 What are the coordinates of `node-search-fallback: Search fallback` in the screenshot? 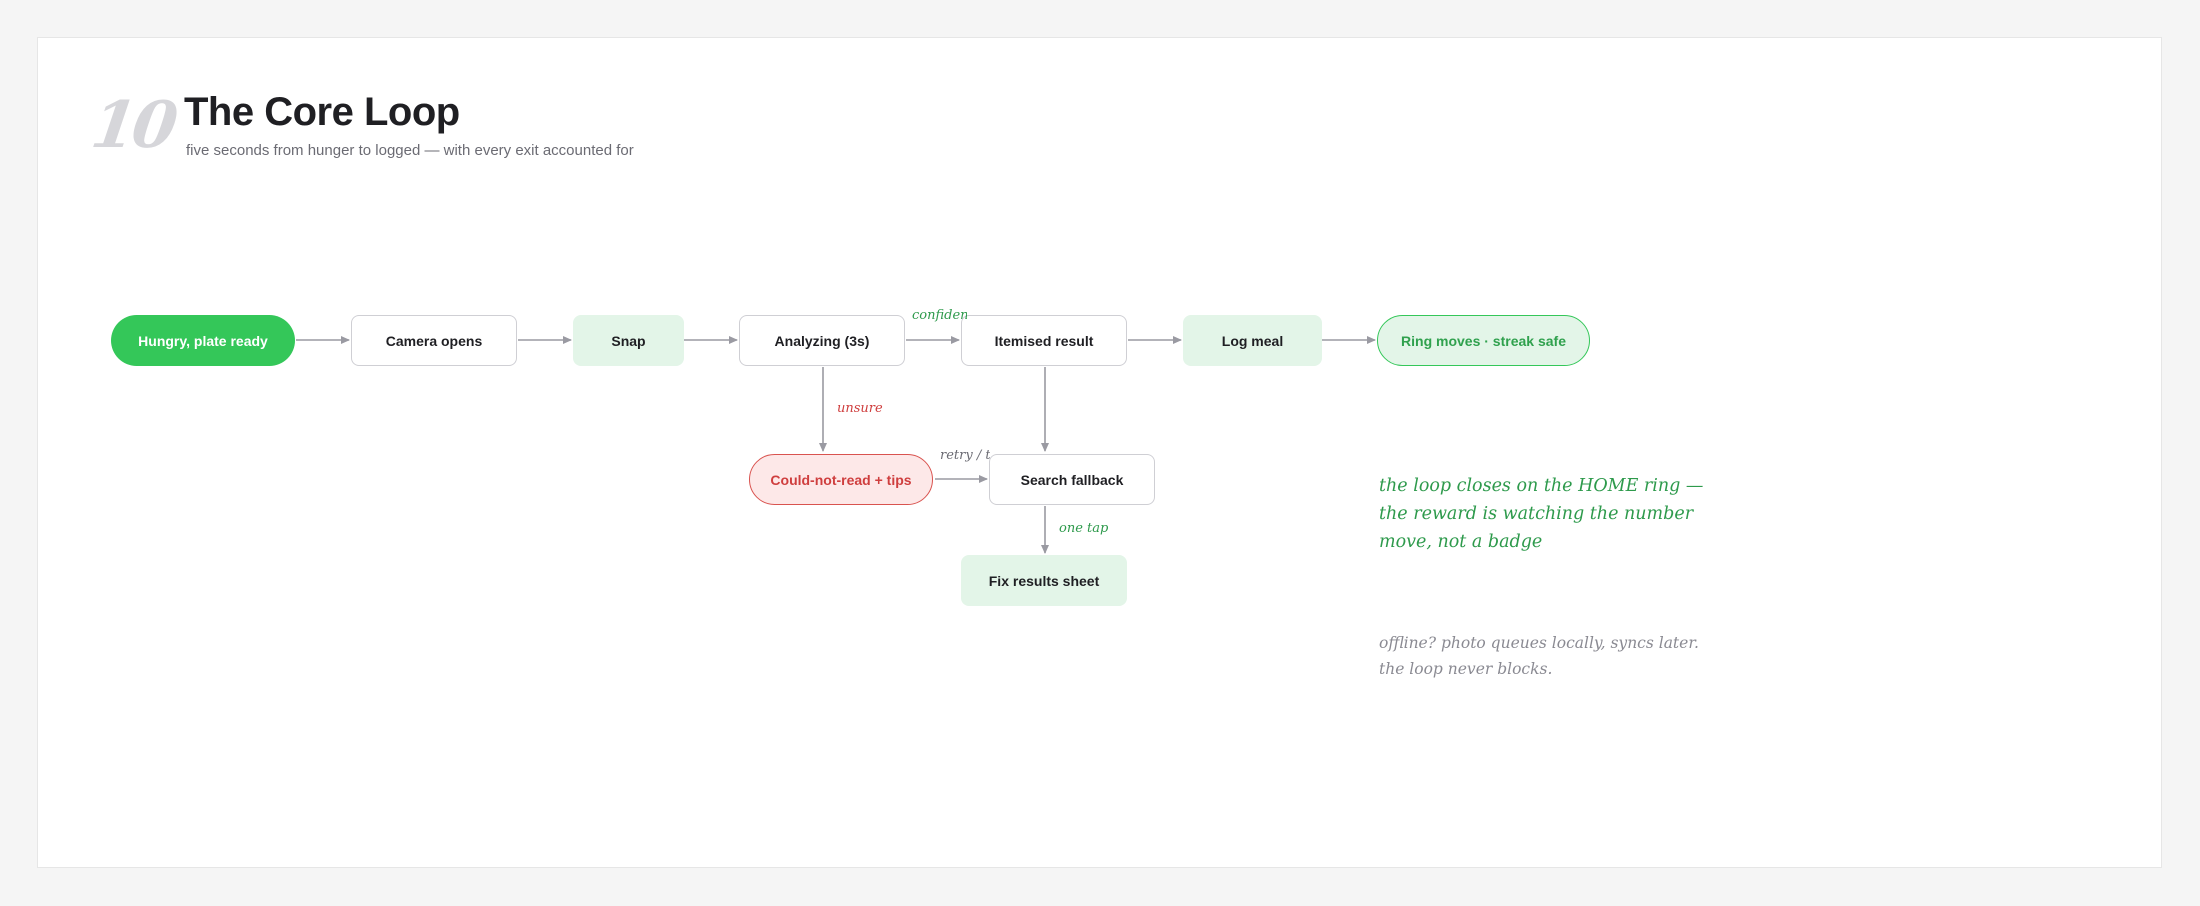 It's located at (1072, 479).